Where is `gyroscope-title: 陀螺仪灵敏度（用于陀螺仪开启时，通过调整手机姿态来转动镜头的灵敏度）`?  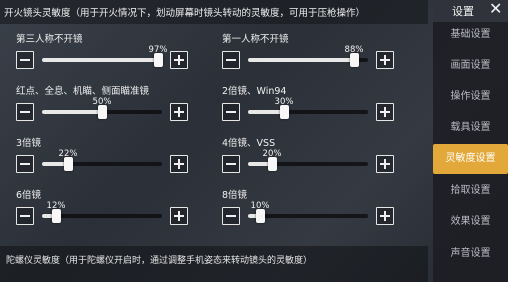
gyroscope-title: 陀螺仪灵敏度（用于陀螺仪开启时，通过调整手机姿态来转动镜头的灵敏度） is located at coordinates (159, 261).